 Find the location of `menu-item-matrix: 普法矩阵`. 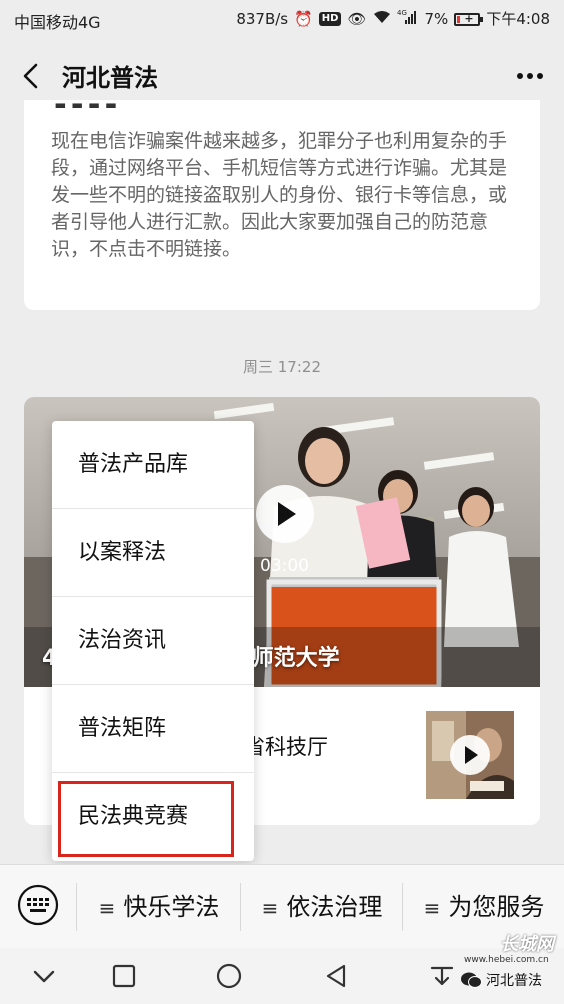

menu-item-matrix: 普法矩阵 is located at coordinates (153, 729).